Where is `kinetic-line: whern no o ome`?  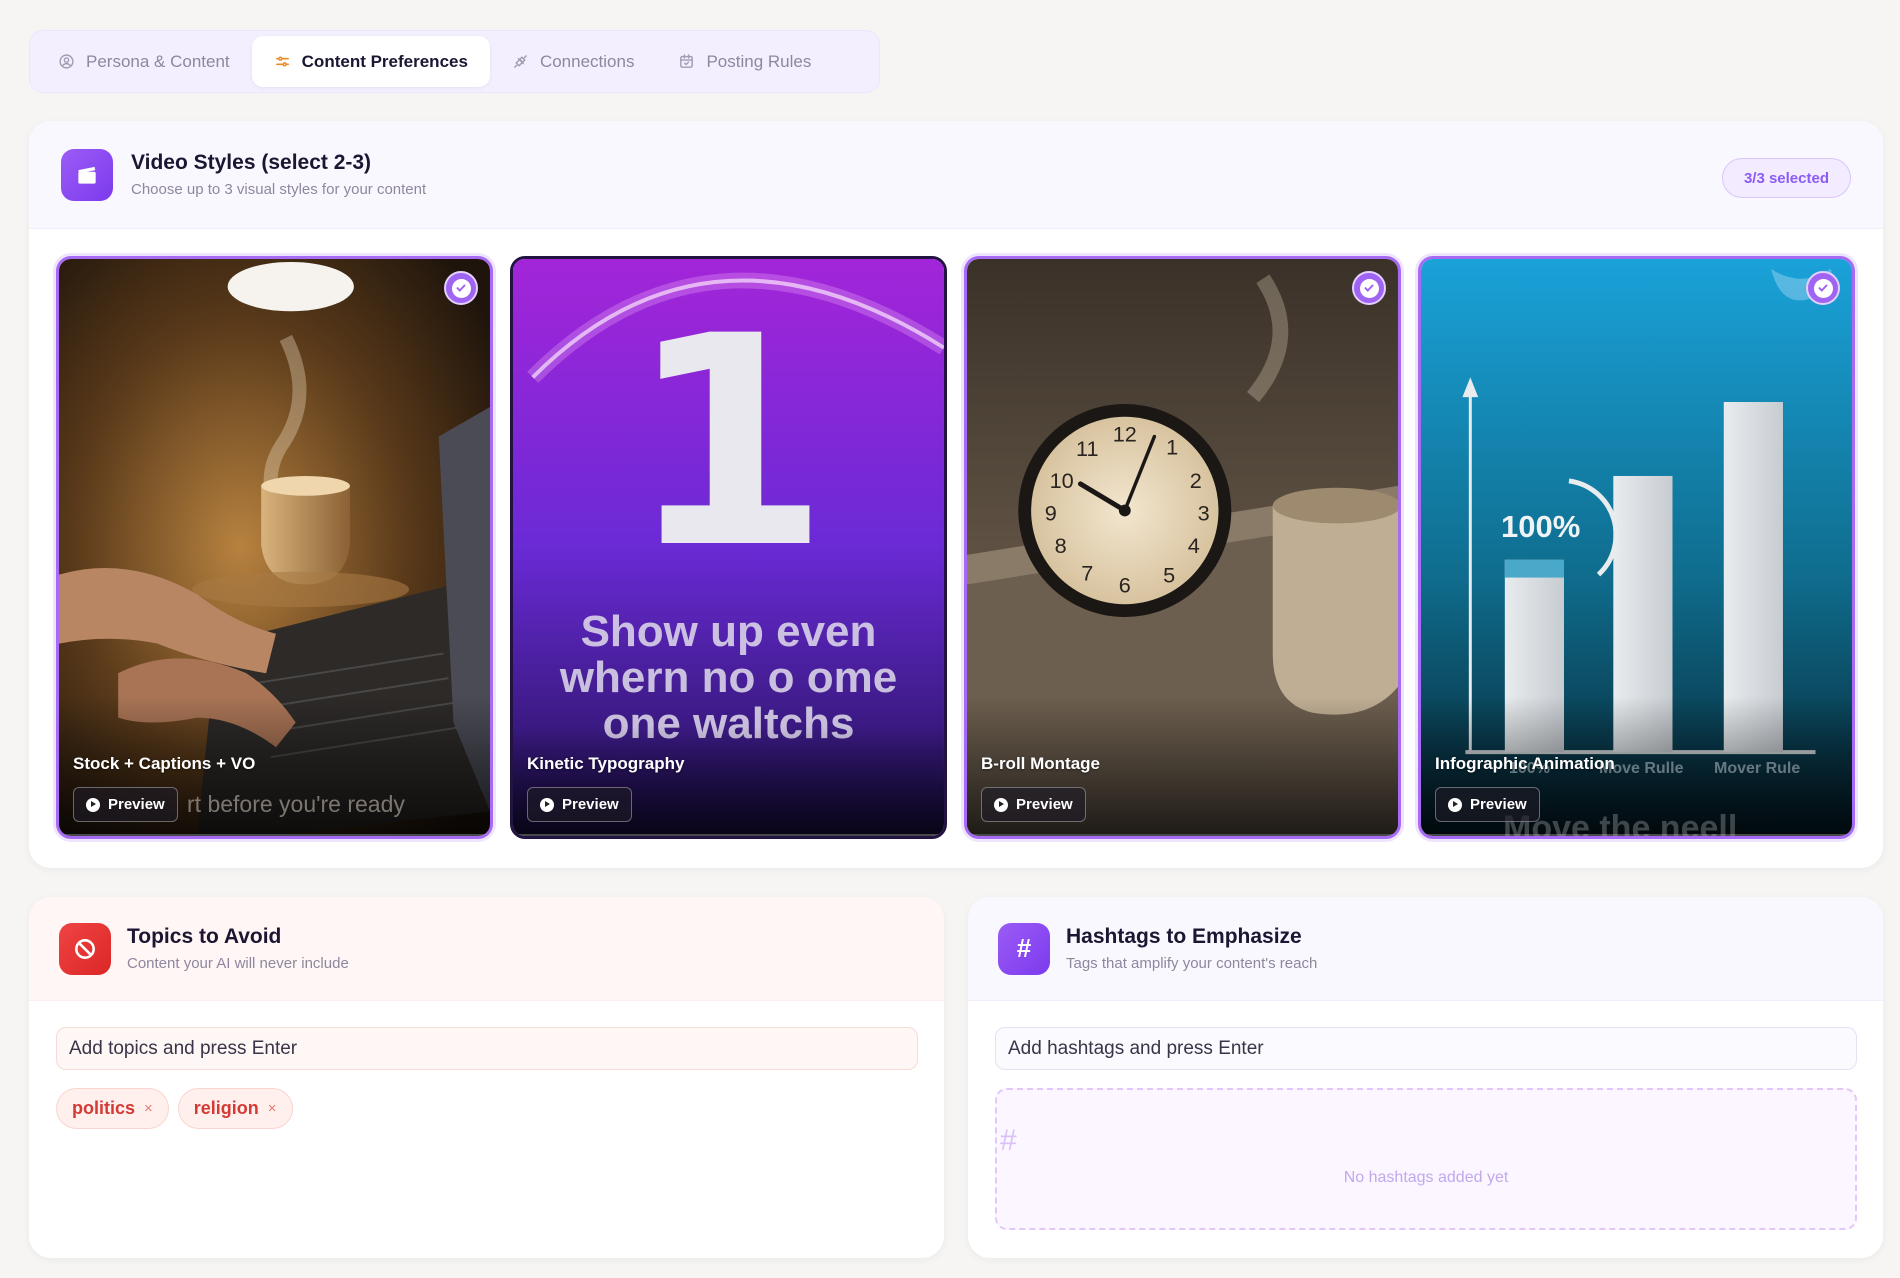 kinetic-line: whern no o ome is located at coordinates (728, 677).